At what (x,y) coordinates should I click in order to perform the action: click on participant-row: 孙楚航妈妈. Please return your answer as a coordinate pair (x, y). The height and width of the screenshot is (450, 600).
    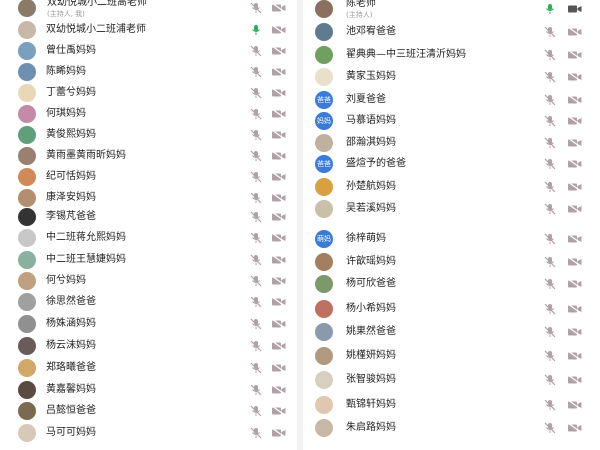
    Looking at the image, I should click on (452, 187).